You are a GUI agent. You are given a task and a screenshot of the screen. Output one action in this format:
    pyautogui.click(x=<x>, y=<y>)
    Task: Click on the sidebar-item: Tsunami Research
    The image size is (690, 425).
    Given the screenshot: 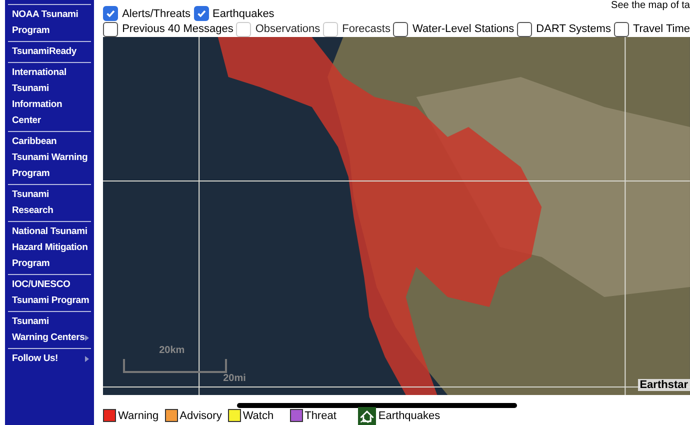 What is the action you would take?
    pyautogui.click(x=50, y=202)
    